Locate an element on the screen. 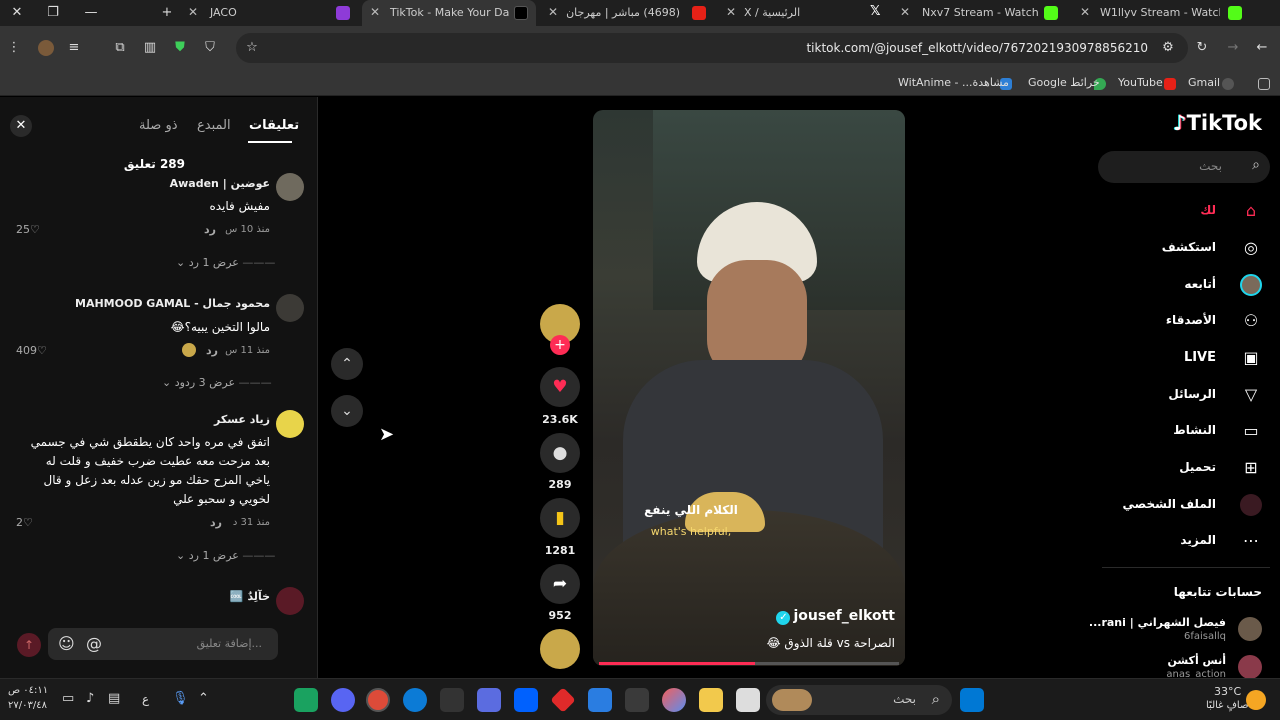 The image size is (1280, 720). nav-profile: الملف الشخصي is located at coordinates (1169, 504).